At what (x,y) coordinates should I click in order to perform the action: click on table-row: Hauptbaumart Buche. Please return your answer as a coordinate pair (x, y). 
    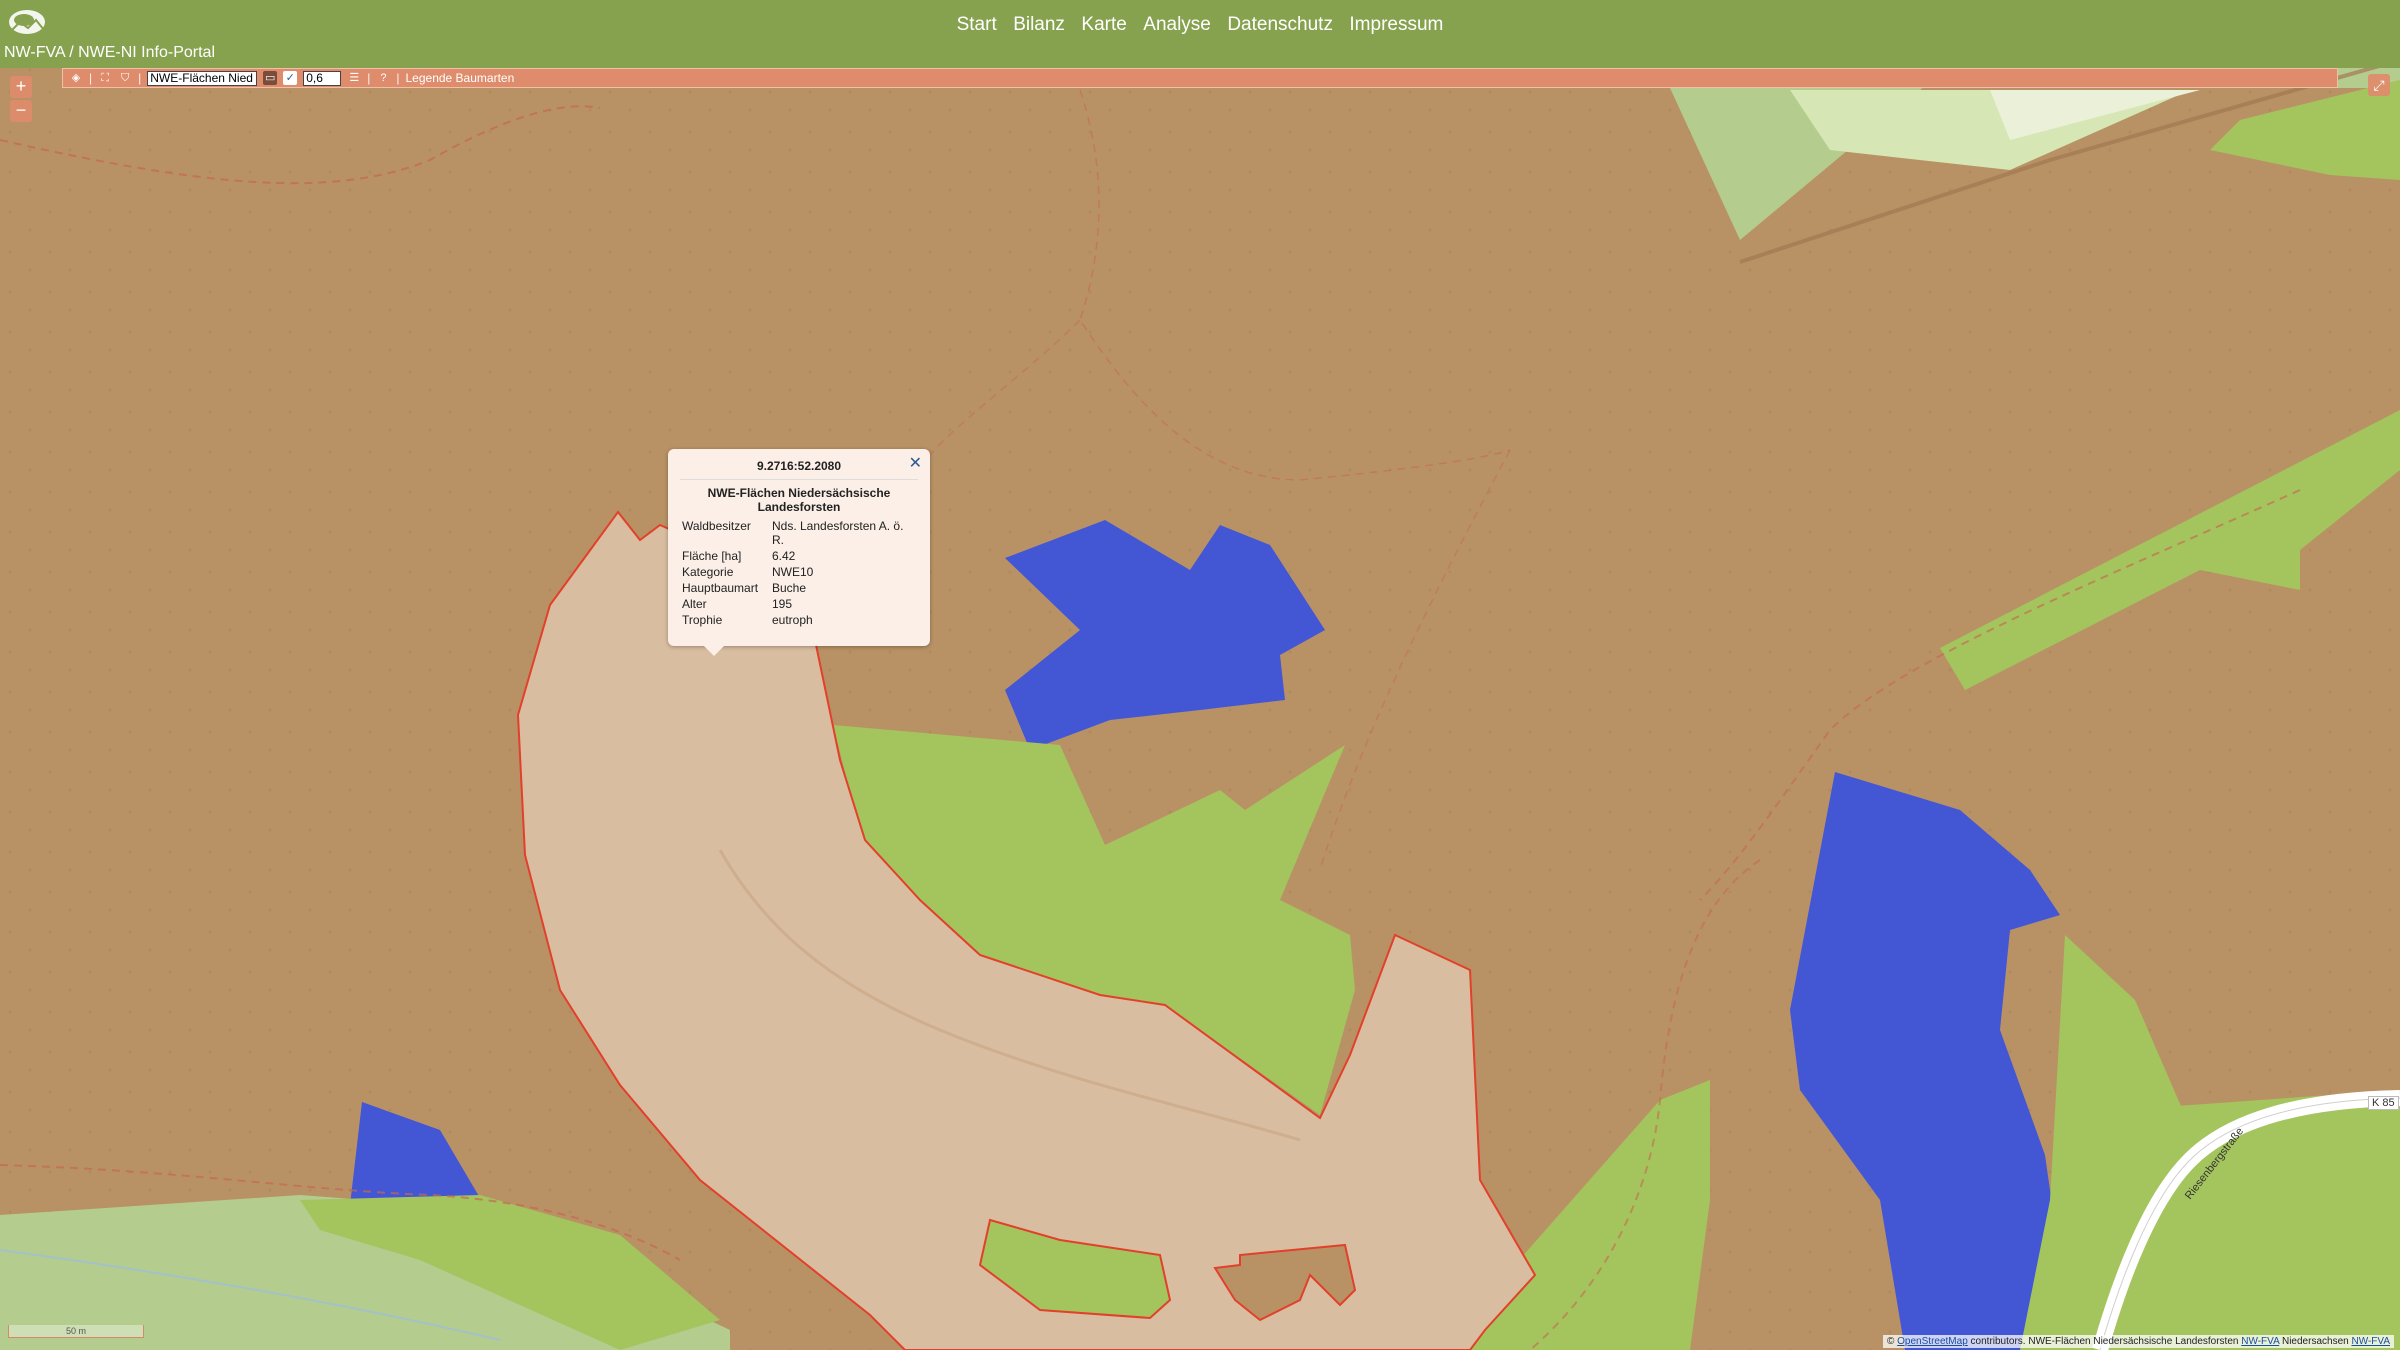
    Looking at the image, I should click on (799, 588).